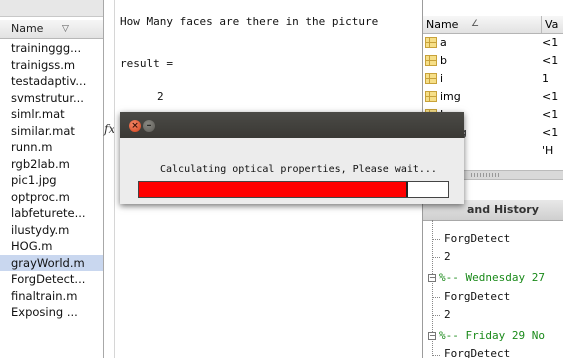 The image size is (563, 358). Describe the element at coordinates (549, 24) in the screenshot. I see `value-column-header: Va` at that location.